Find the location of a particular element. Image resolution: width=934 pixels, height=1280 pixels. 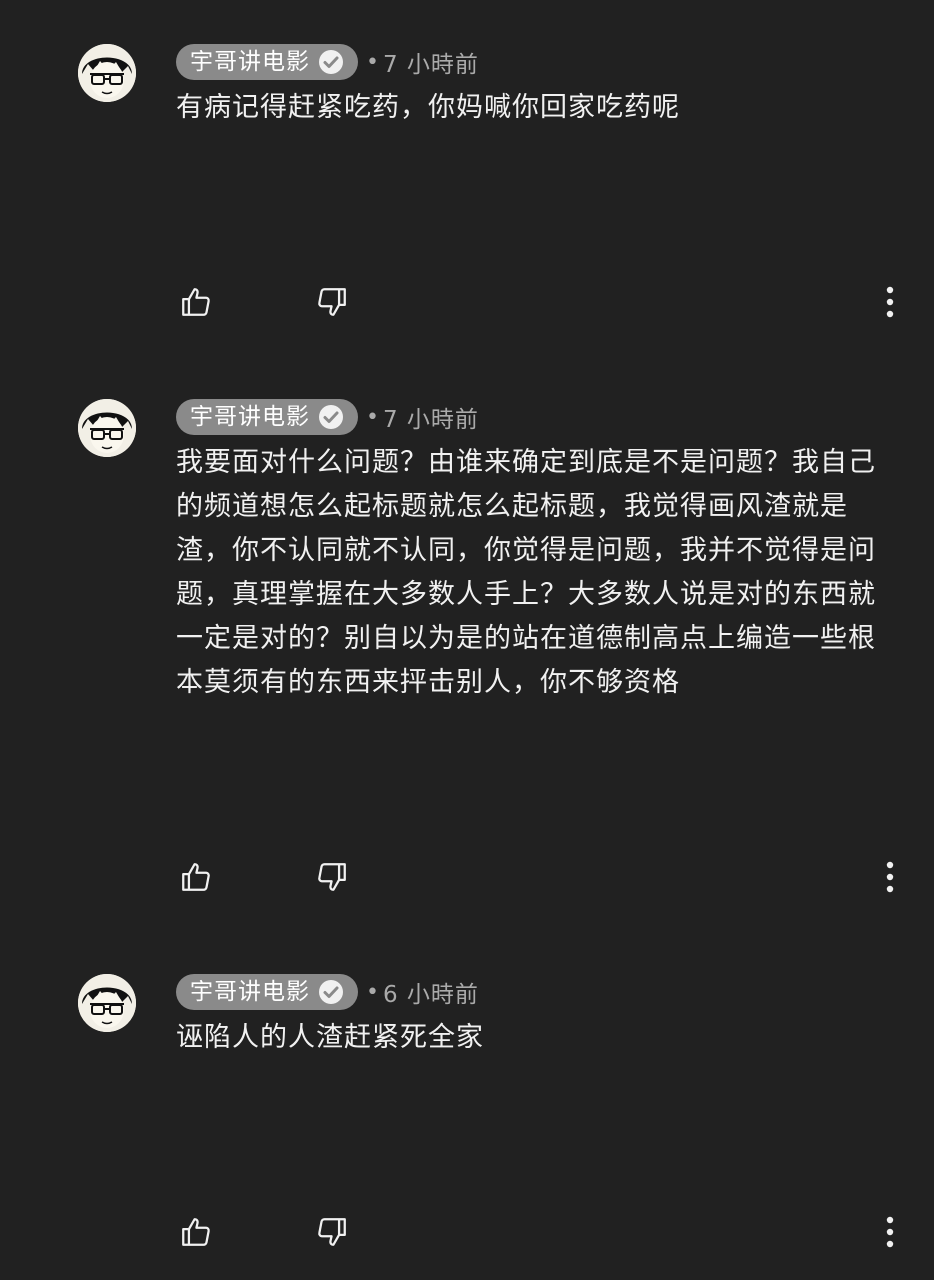

comment-time: 6 小時前 is located at coordinates (431, 992).